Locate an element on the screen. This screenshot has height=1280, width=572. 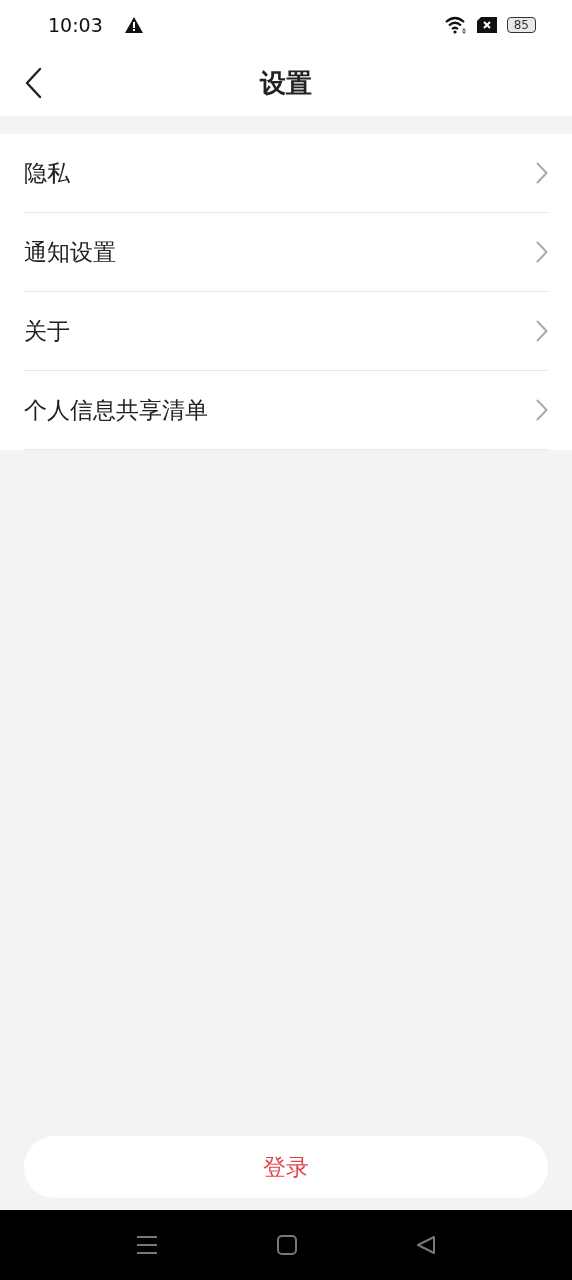
menu-item: 通知设置 is located at coordinates (286, 252).